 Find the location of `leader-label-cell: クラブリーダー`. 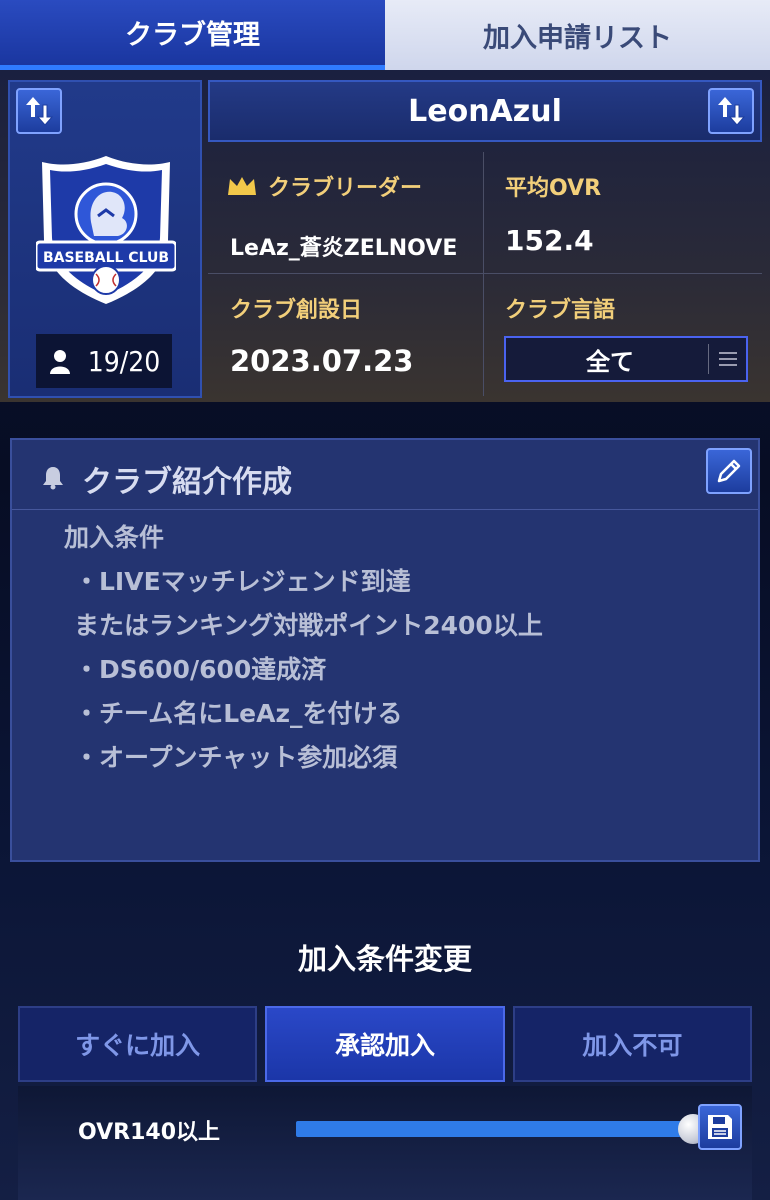

leader-label-cell: クラブリーダー is located at coordinates (324, 186).